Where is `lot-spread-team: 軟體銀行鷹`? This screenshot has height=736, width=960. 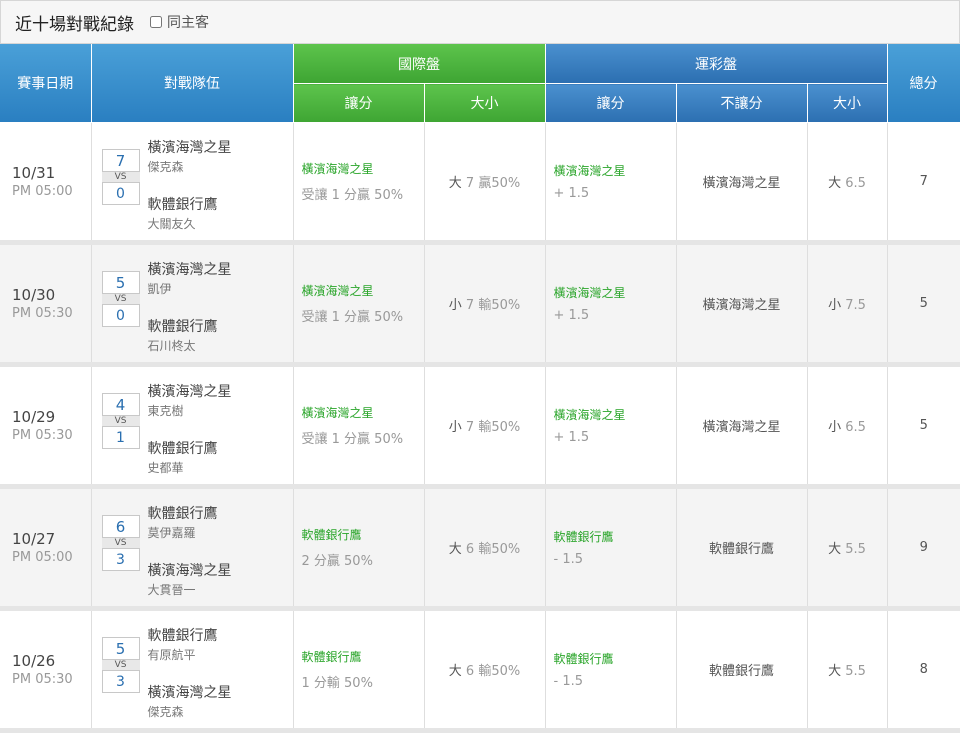
lot-spread-team: 軟體銀行鷹 is located at coordinates (583, 537).